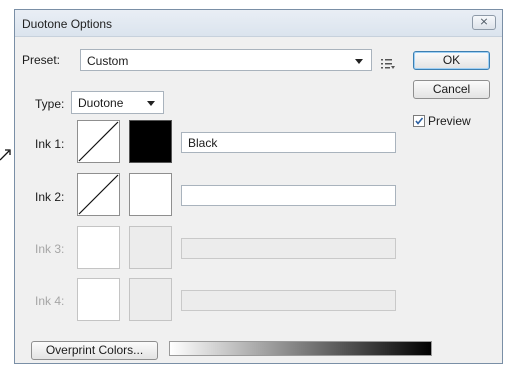  Describe the element at coordinates (41, 60) in the screenshot. I see `preset-label: Preset:` at that location.